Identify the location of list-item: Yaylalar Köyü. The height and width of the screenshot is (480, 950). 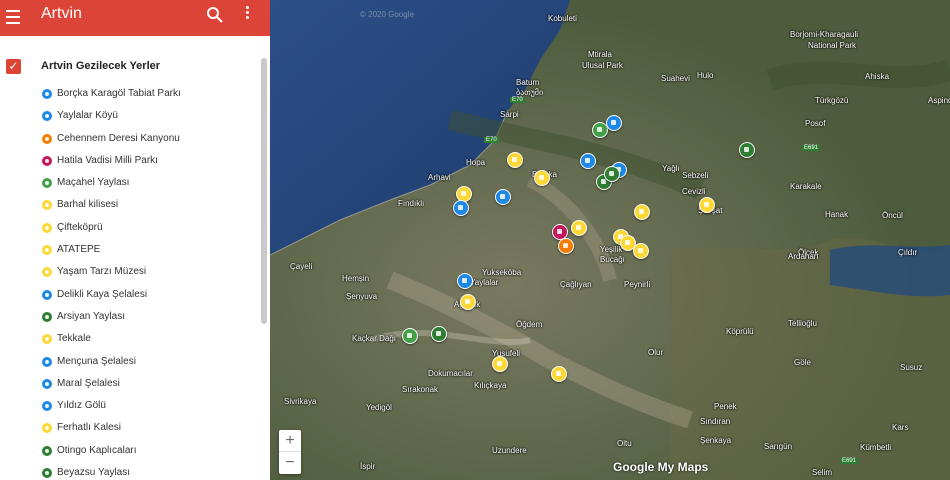
(130, 117).